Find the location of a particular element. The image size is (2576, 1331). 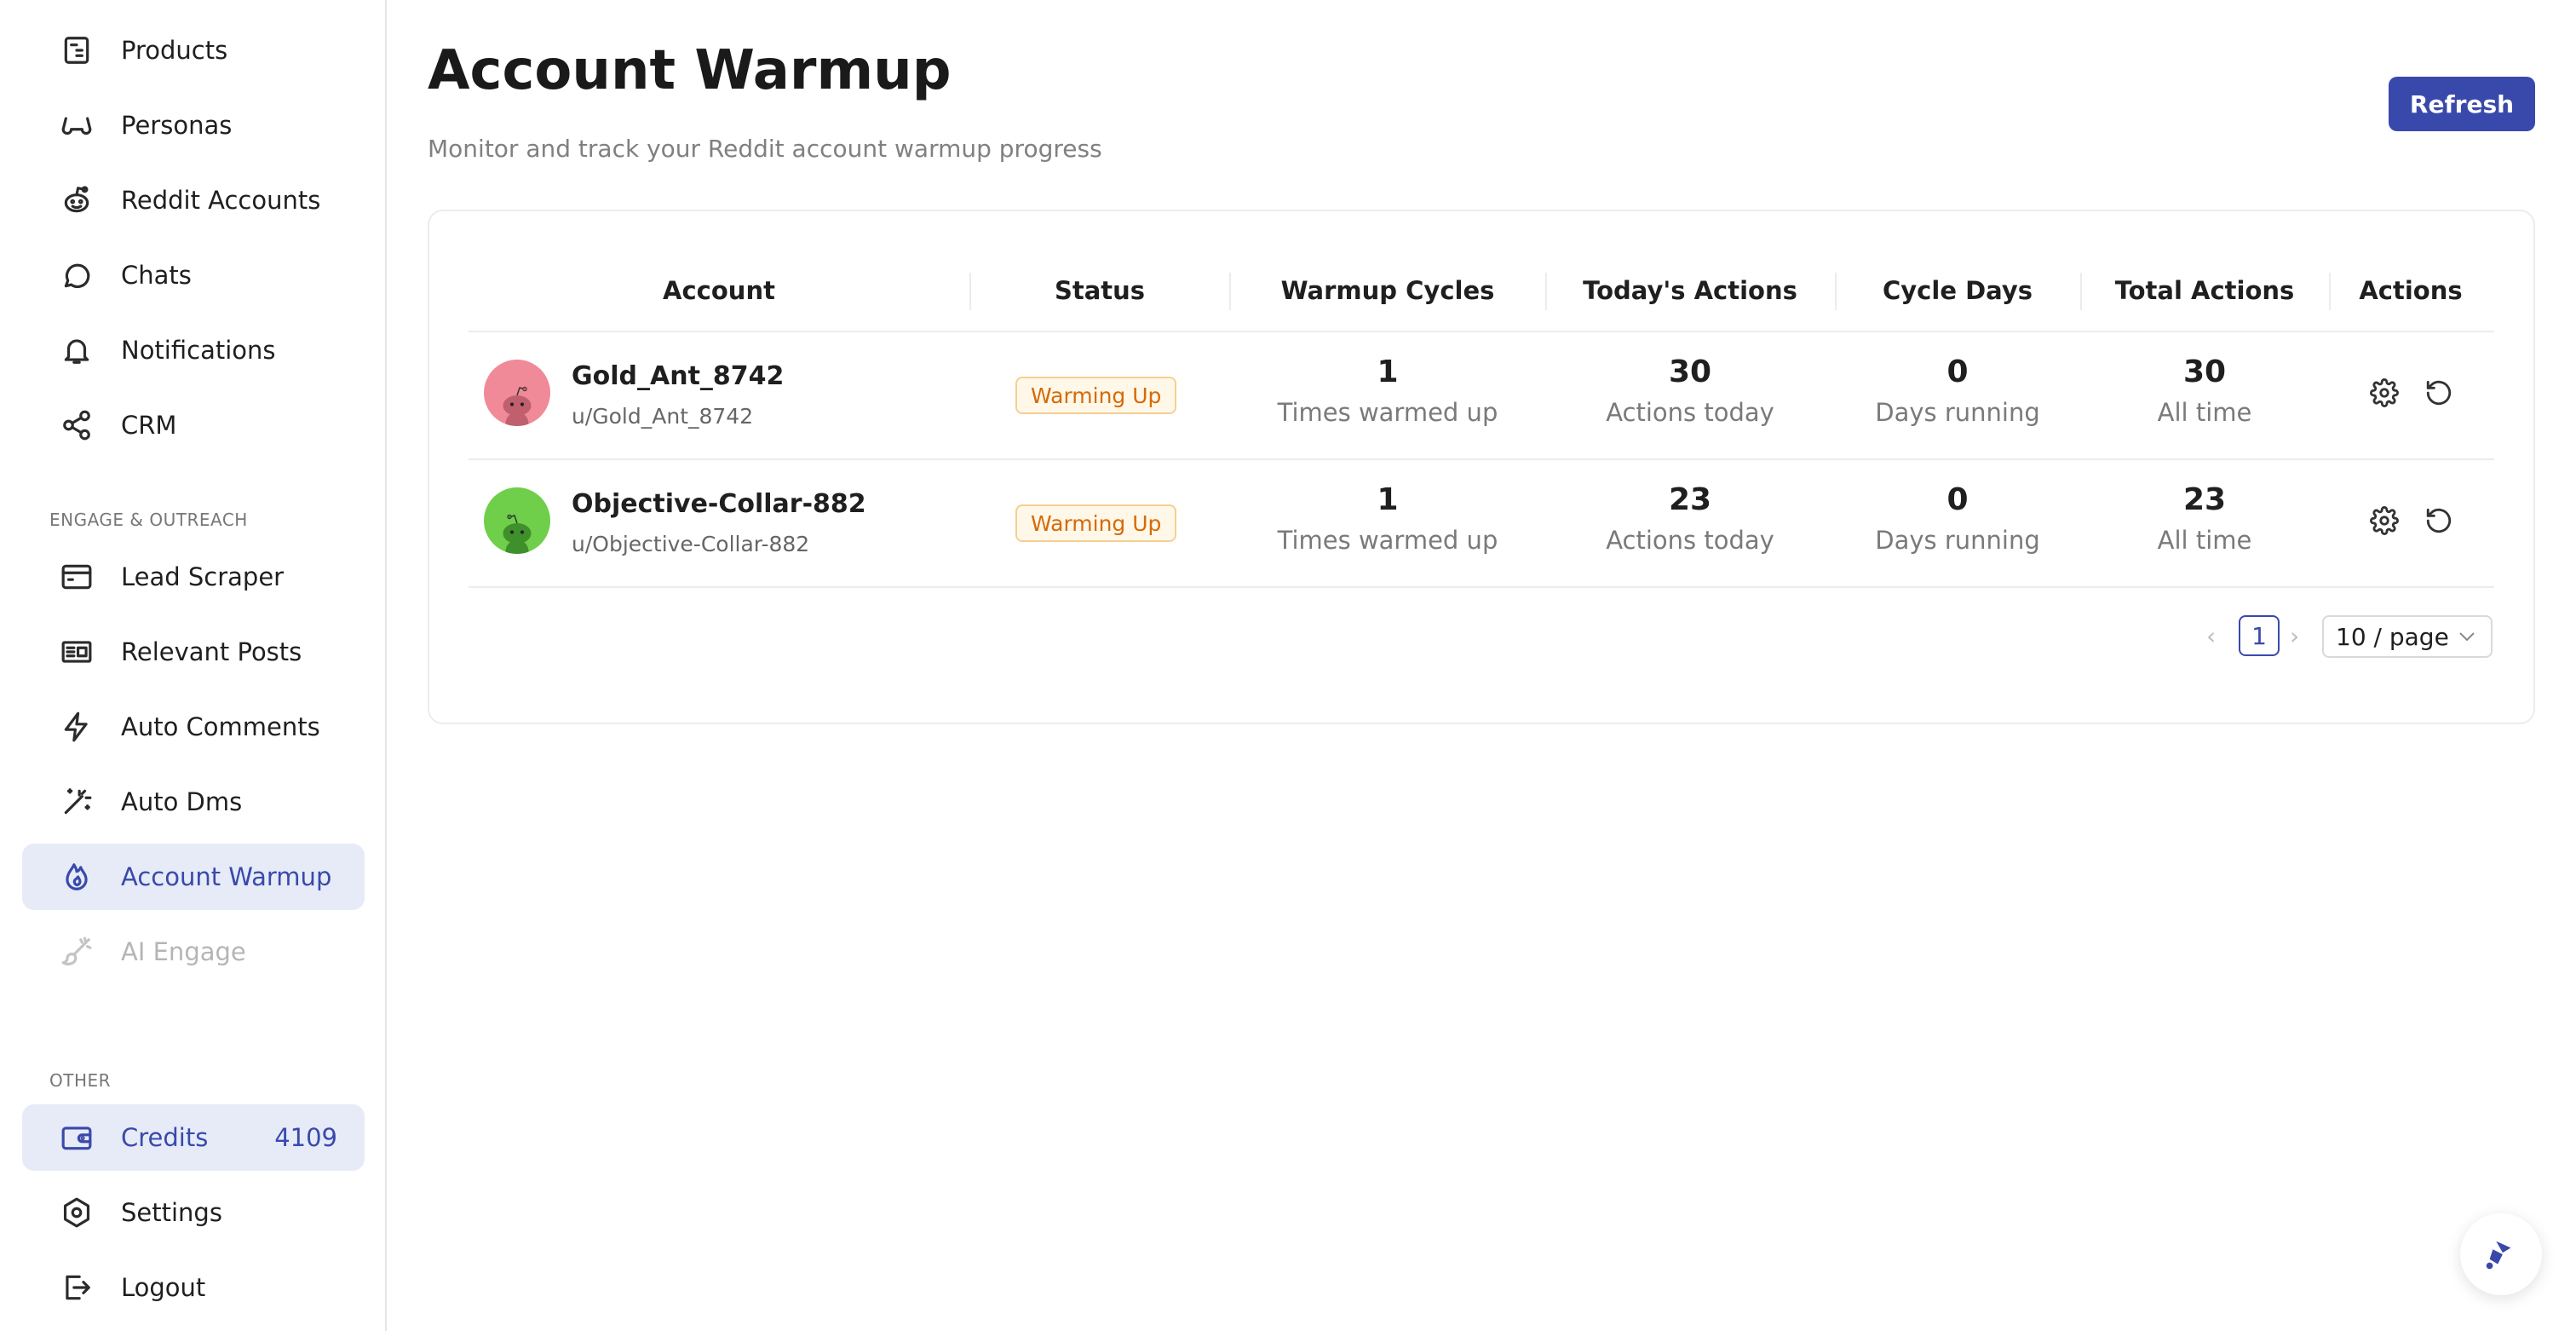

total-actions-value: 30 is located at coordinates (2205, 371).